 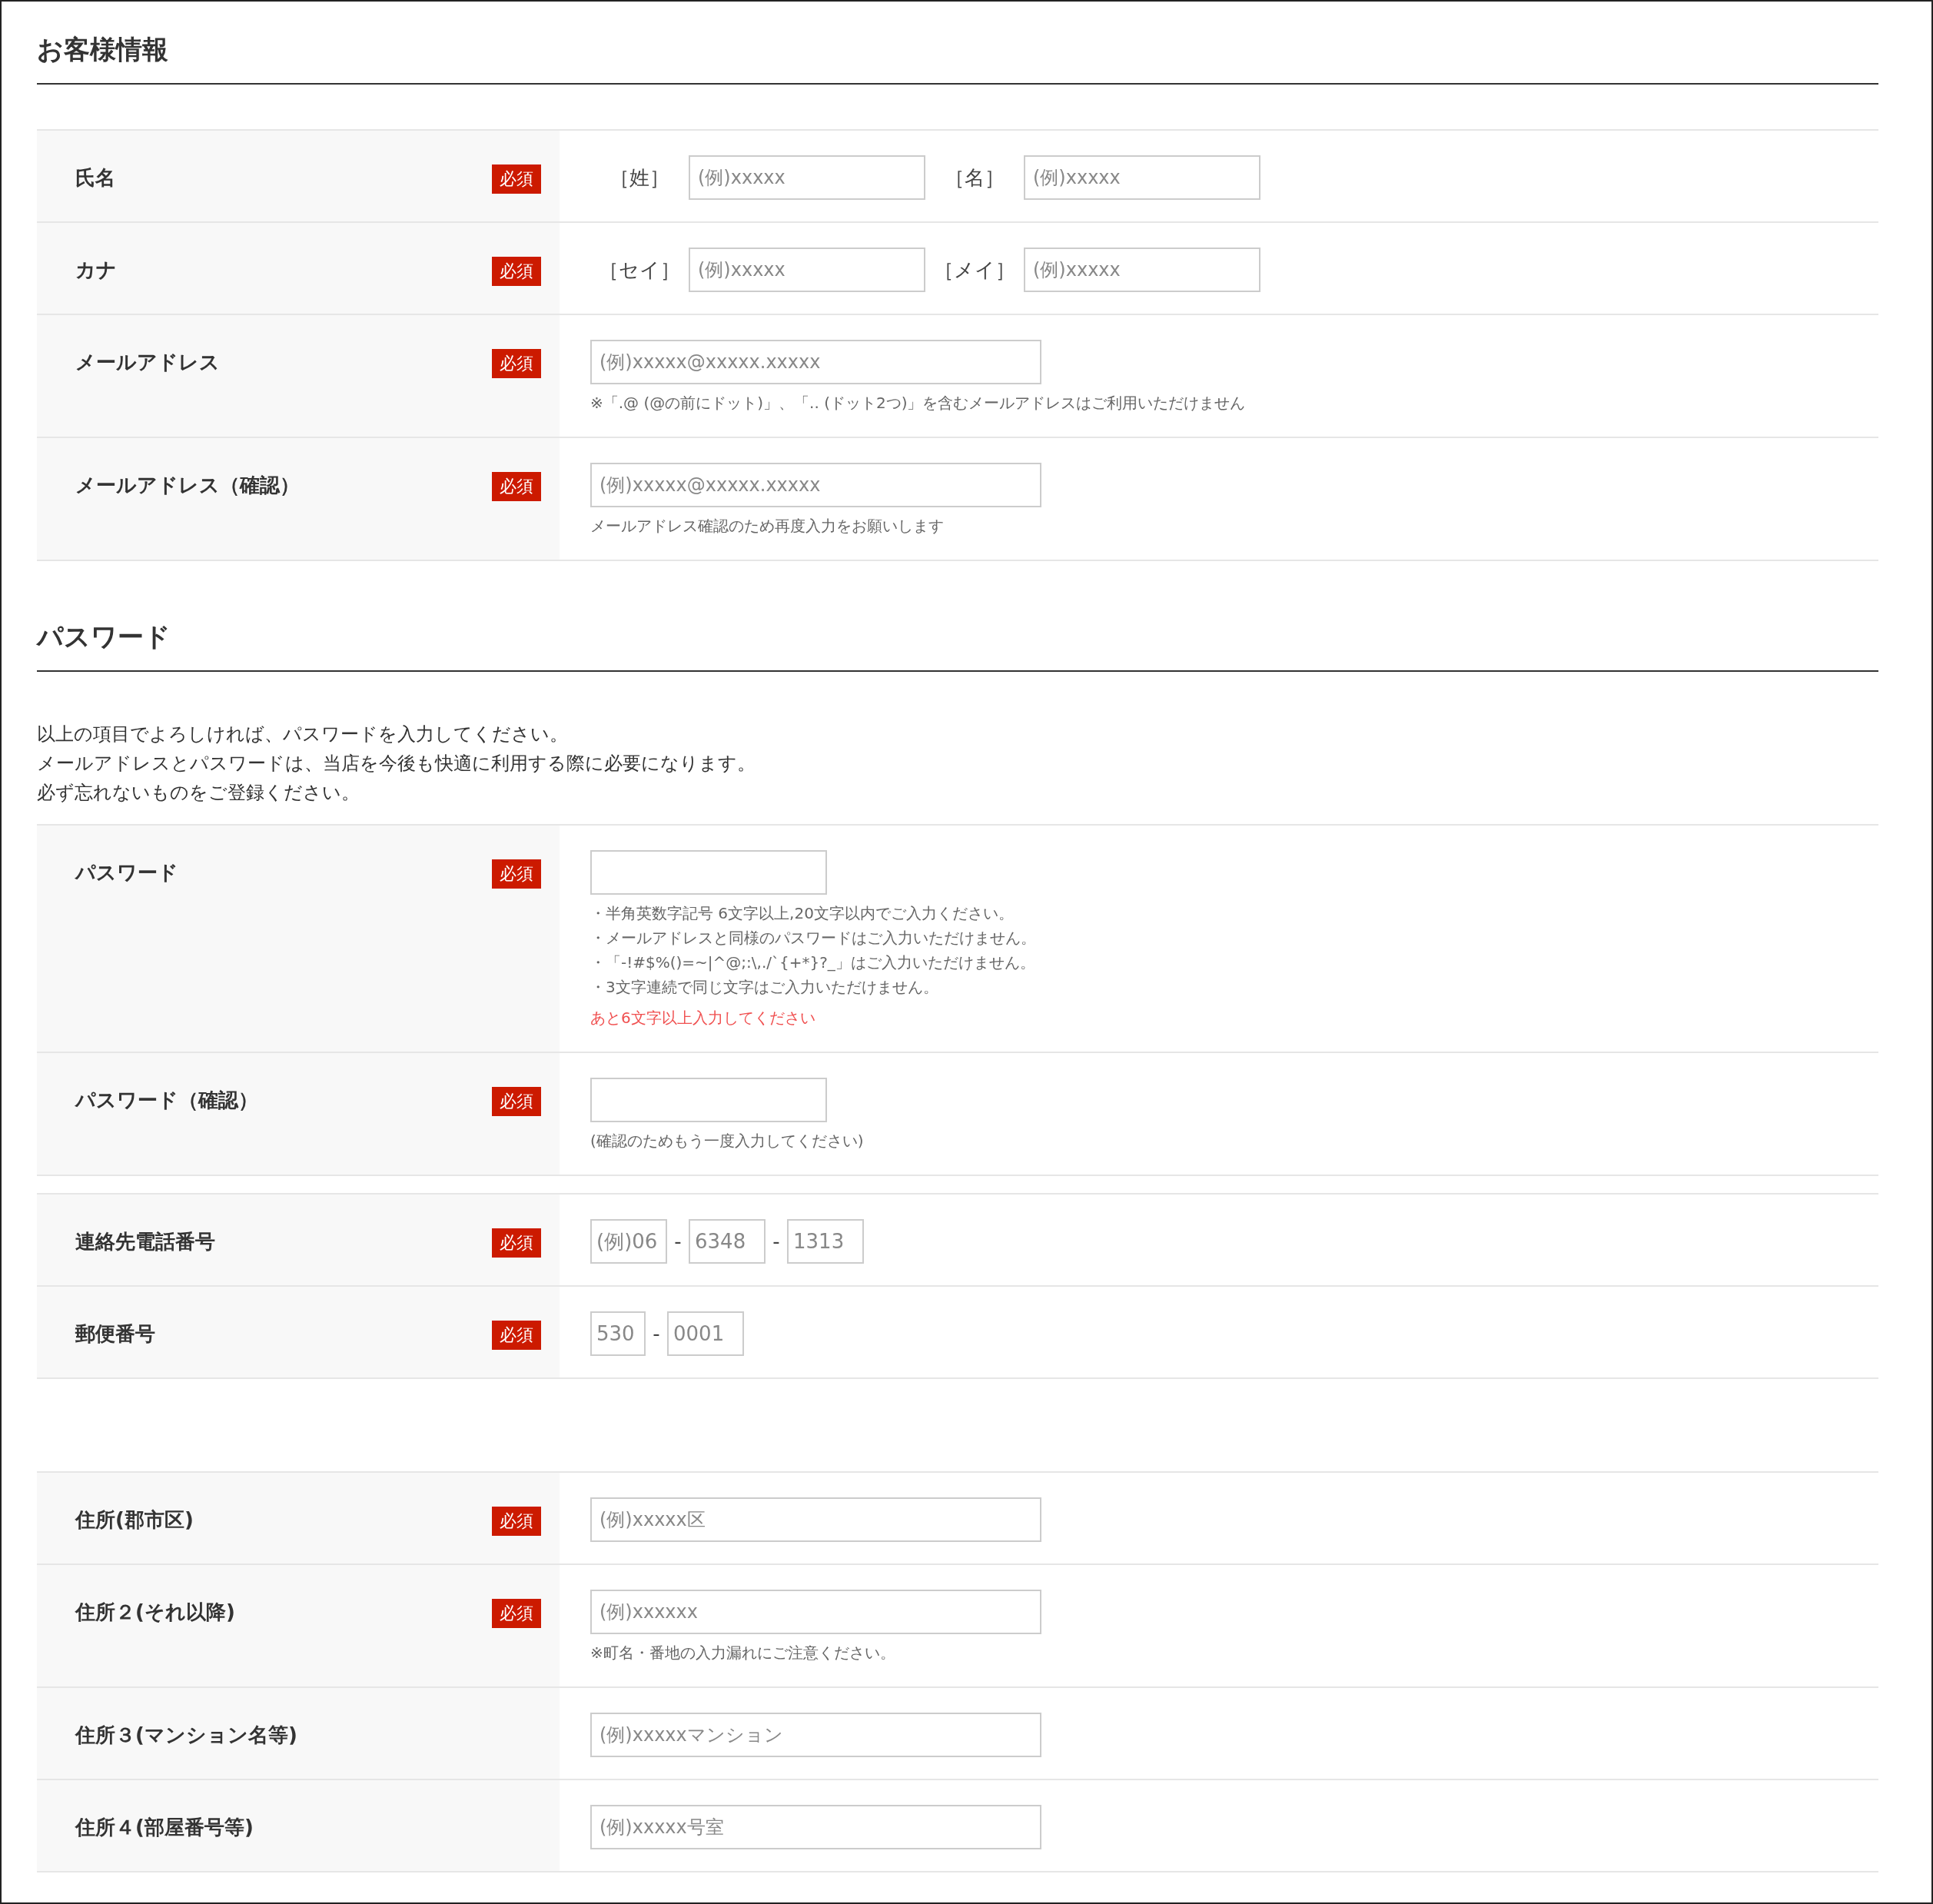 What do you see at coordinates (767, 527) in the screenshot?
I see `help-text: メールアドレス確認のため再度入力をお願いします` at bounding box center [767, 527].